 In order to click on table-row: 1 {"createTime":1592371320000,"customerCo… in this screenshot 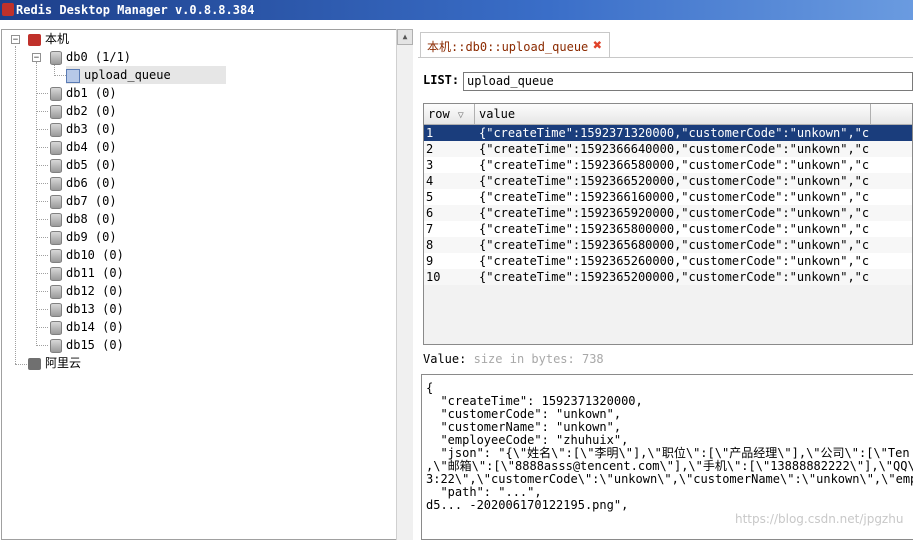, I will do `click(668, 133)`.